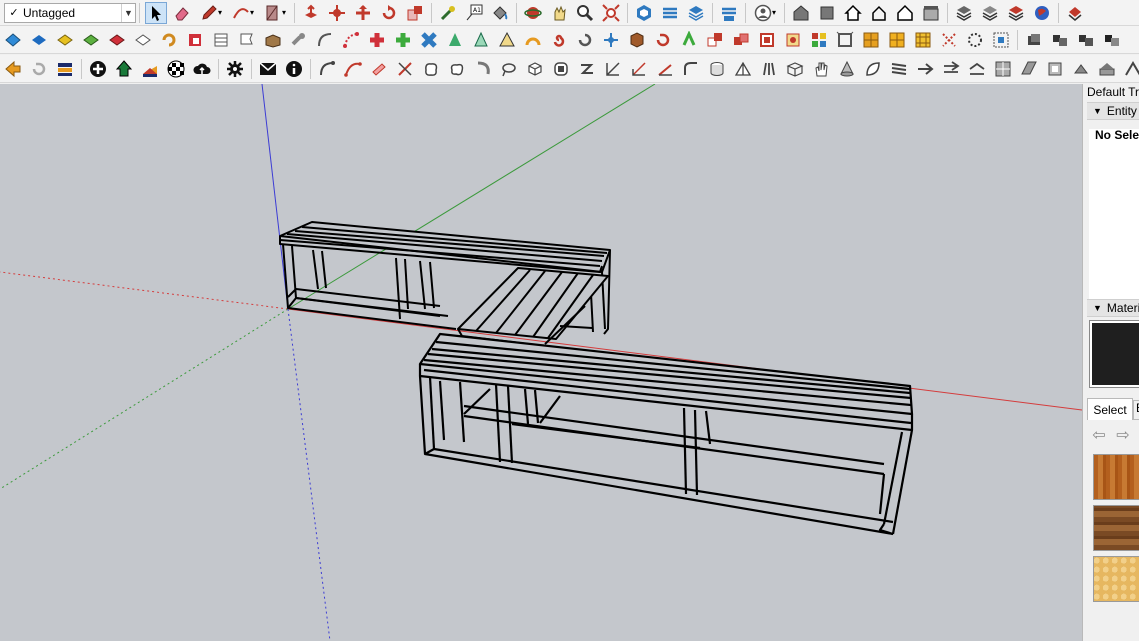 Image resolution: width=1139 pixels, height=641 pixels. Describe the element at coordinates (741, 40) in the screenshot. I see `red-cube-icon` at that location.